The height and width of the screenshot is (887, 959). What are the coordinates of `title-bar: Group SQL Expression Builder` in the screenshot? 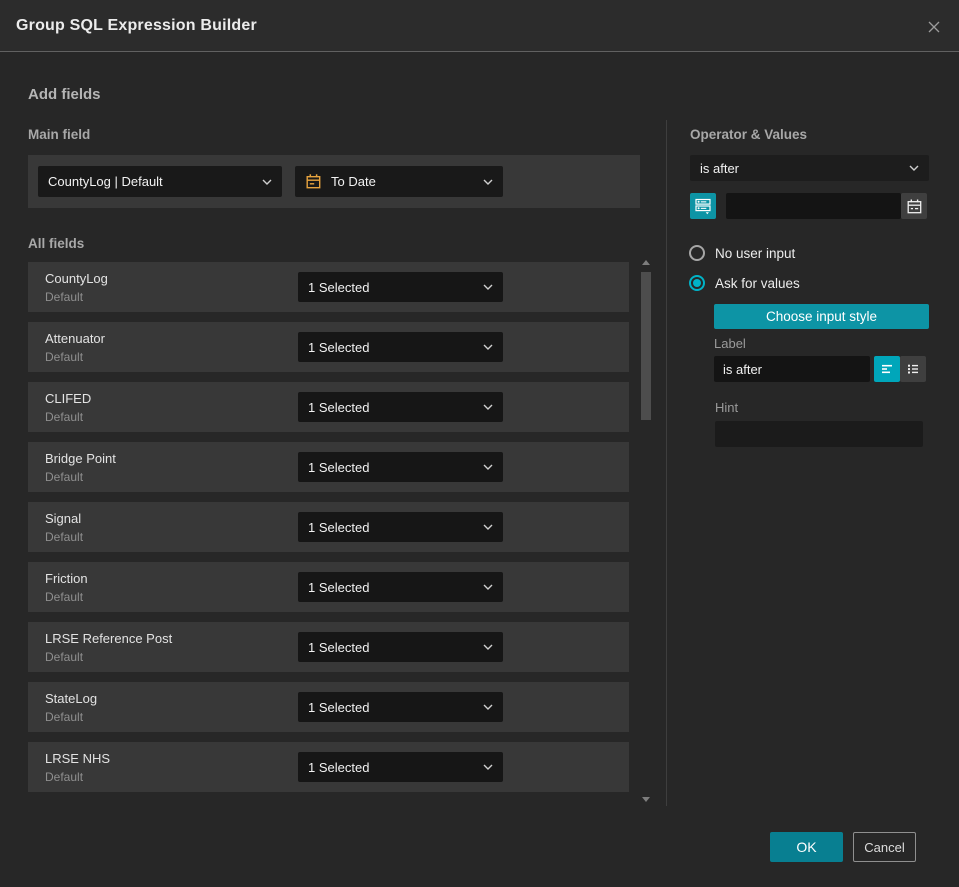 It's located at (479, 26).